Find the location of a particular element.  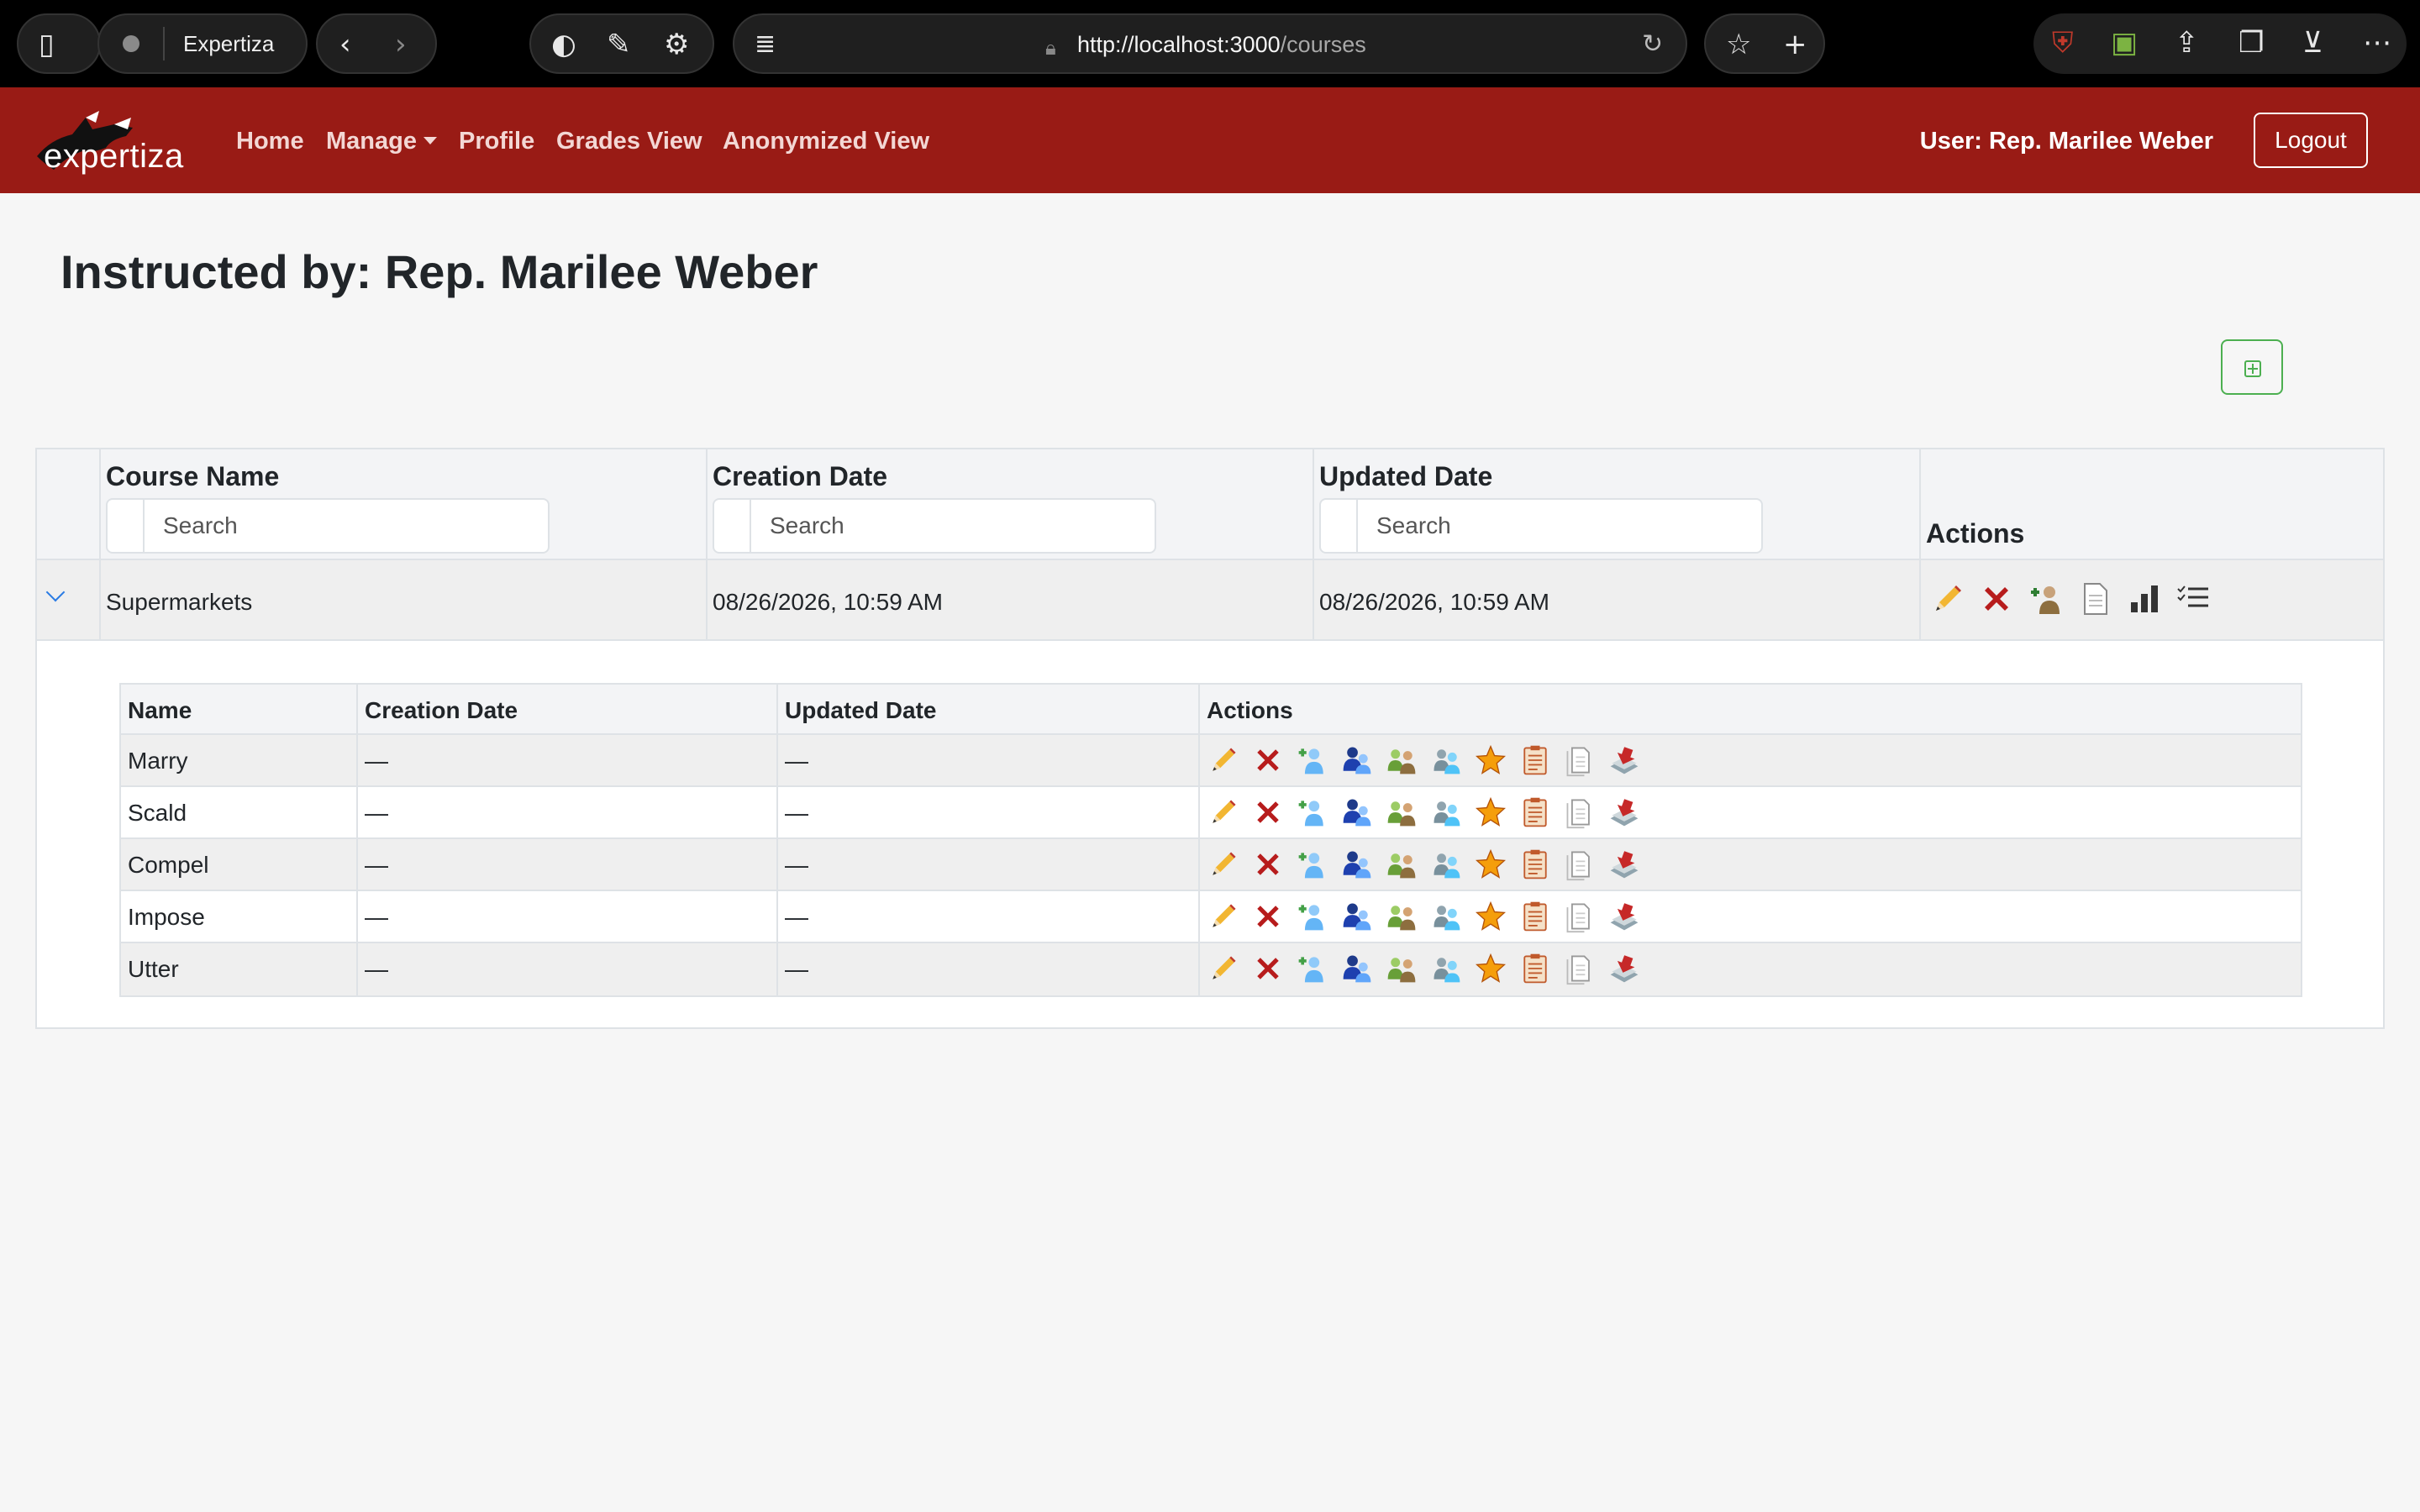

page-menu-icon: ≣ is located at coordinates (765, 44).